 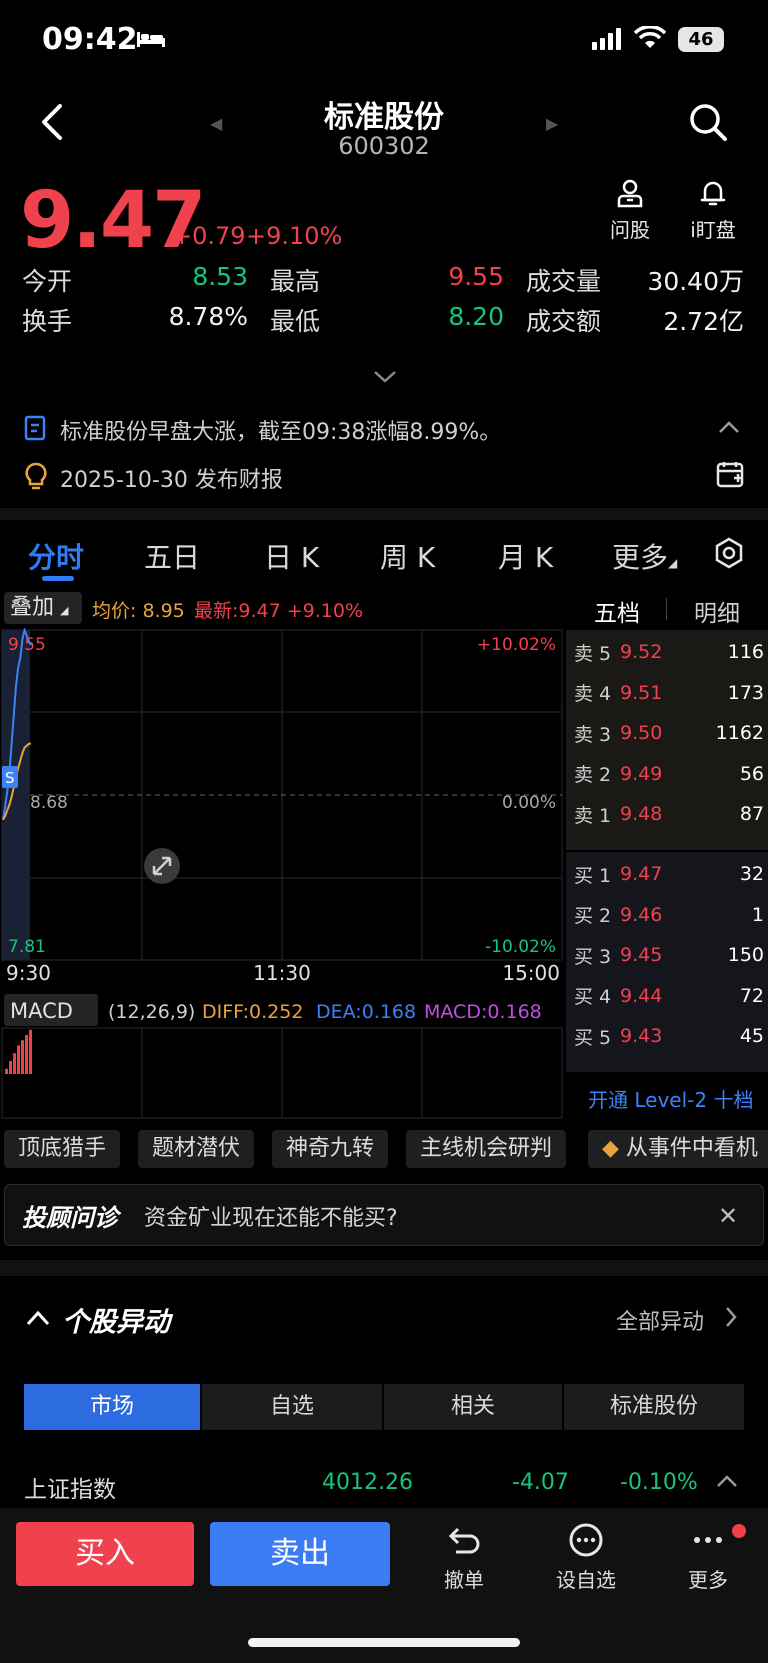 What do you see at coordinates (407, 556) in the screenshot?
I see `tab-weekly-k: 周 K` at bounding box center [407, 556].